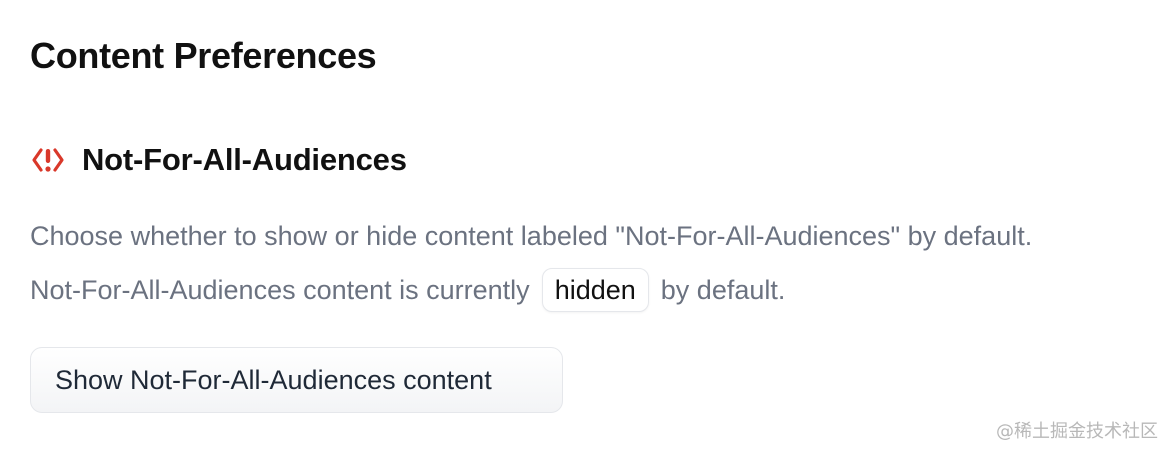  I want to click on nsfw-section-header: Not-For-All-Audiences, so click(218, 160).